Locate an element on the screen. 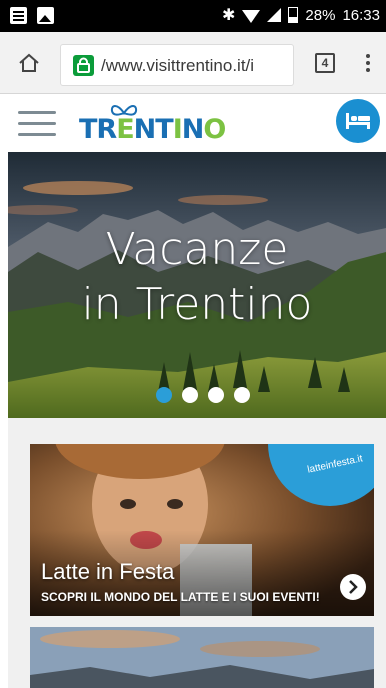  bluetooth-icon: ✱ is located at coordinates (229, 15).